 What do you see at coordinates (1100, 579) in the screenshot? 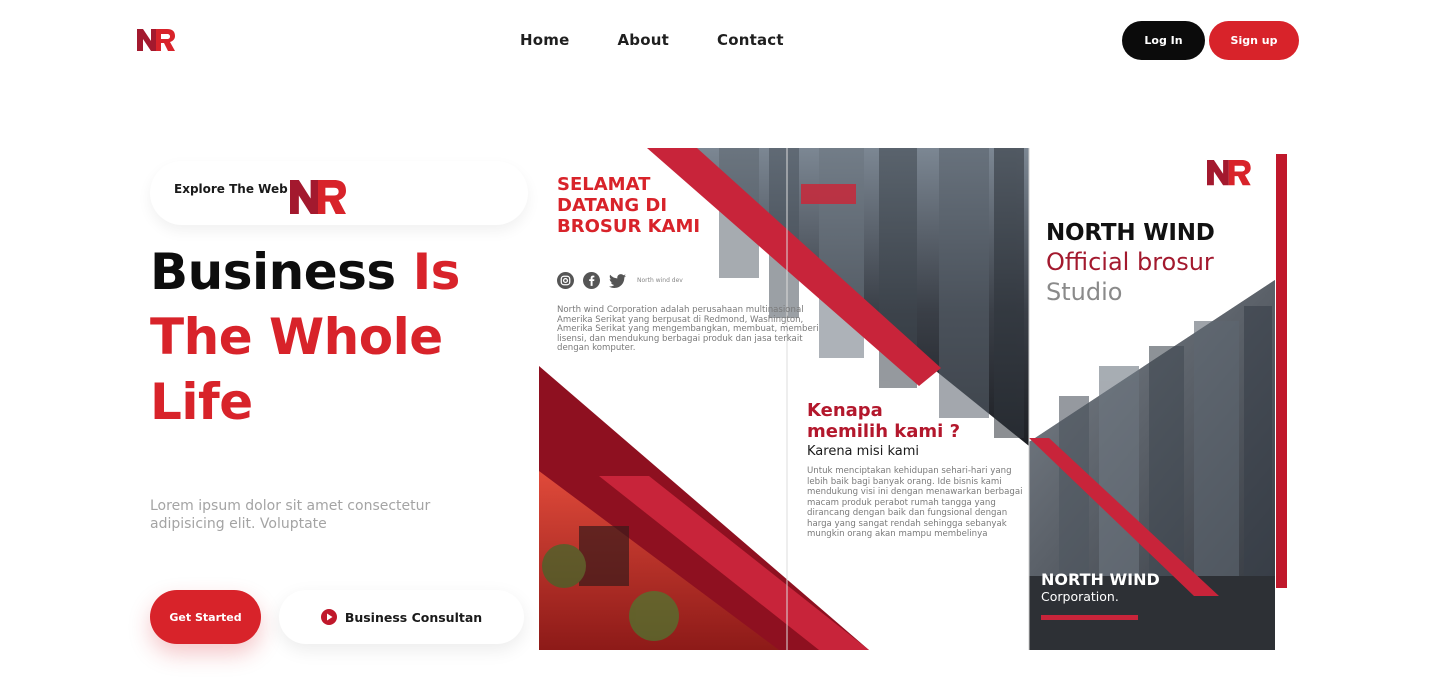
I see `cover-footer-title: NORTH WIND` at bounding box center [1100, 579].